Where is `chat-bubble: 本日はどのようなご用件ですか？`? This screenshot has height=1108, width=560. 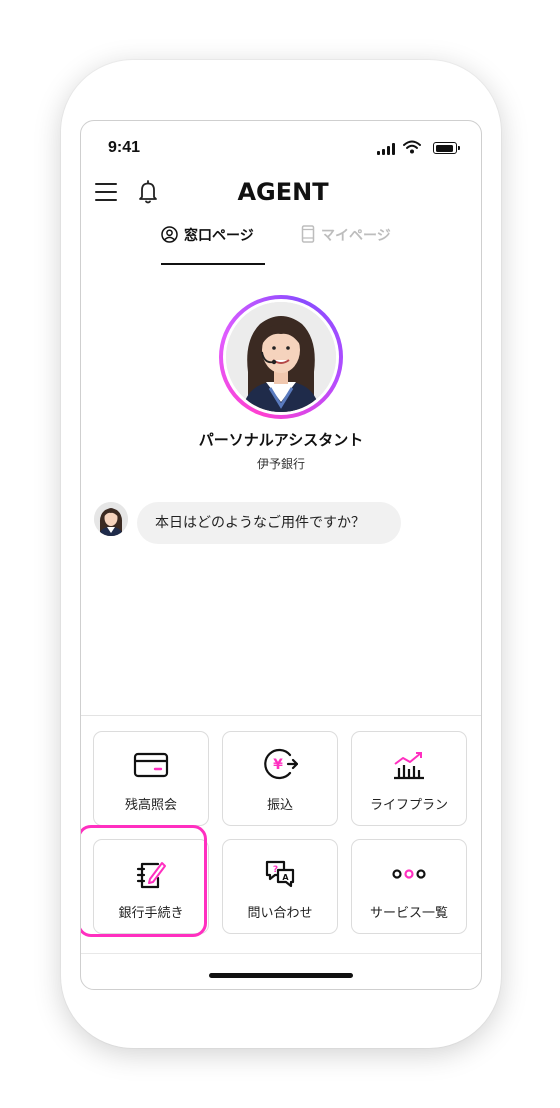 chat-bubble: 本日はどのようなご用件ですか？ is located at coordinates (269, 523).